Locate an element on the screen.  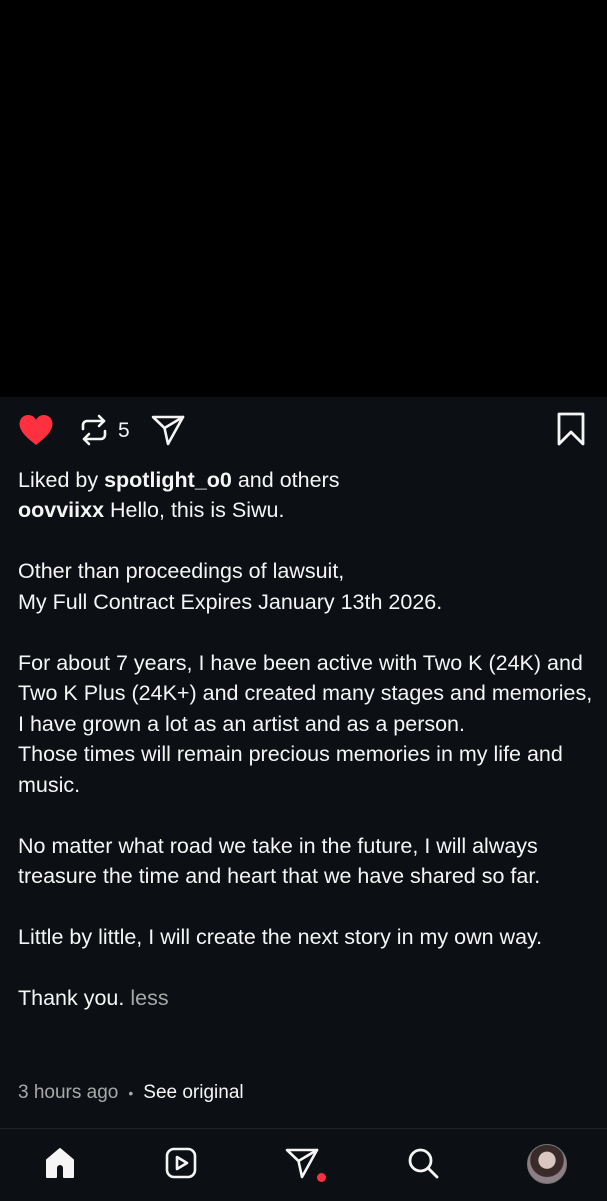
nav-reels is located at coordinates (181, 1165).